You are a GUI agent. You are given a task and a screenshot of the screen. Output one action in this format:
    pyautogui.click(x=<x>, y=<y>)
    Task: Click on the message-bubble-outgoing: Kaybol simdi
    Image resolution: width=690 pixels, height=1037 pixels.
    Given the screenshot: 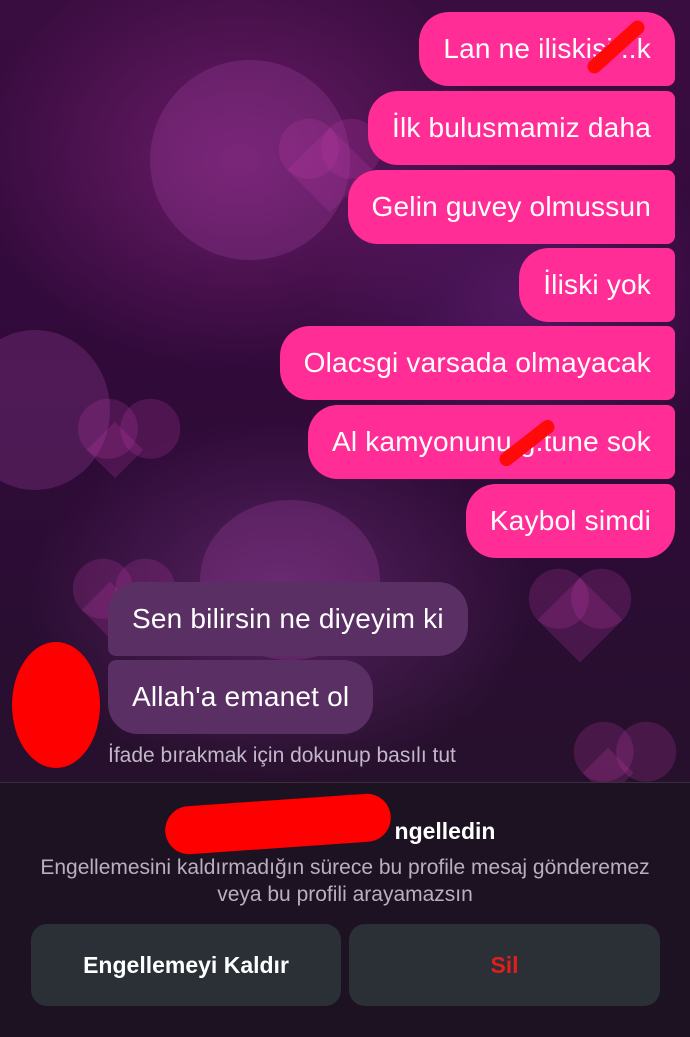 What is the action you would take?
    pyautogui.click(x=570, y=521)
    